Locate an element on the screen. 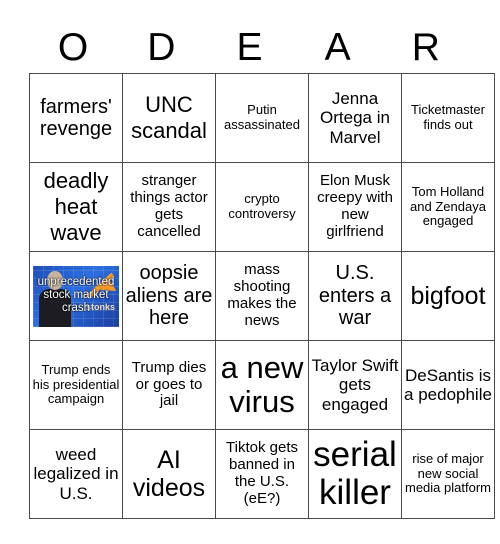  header-letter-e: E is located at coordinates (249, 47).